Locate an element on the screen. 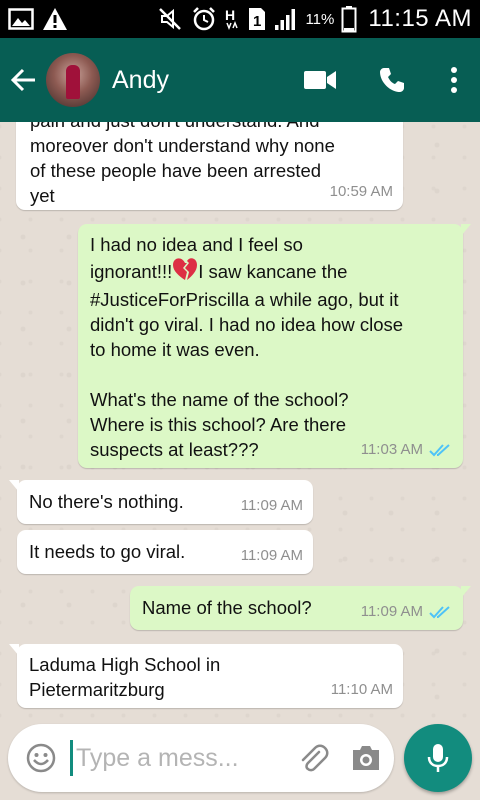 The width and height of the screenshot is (480, 800). message-meta: 11:03 AM is located at coordinates (407, 449).